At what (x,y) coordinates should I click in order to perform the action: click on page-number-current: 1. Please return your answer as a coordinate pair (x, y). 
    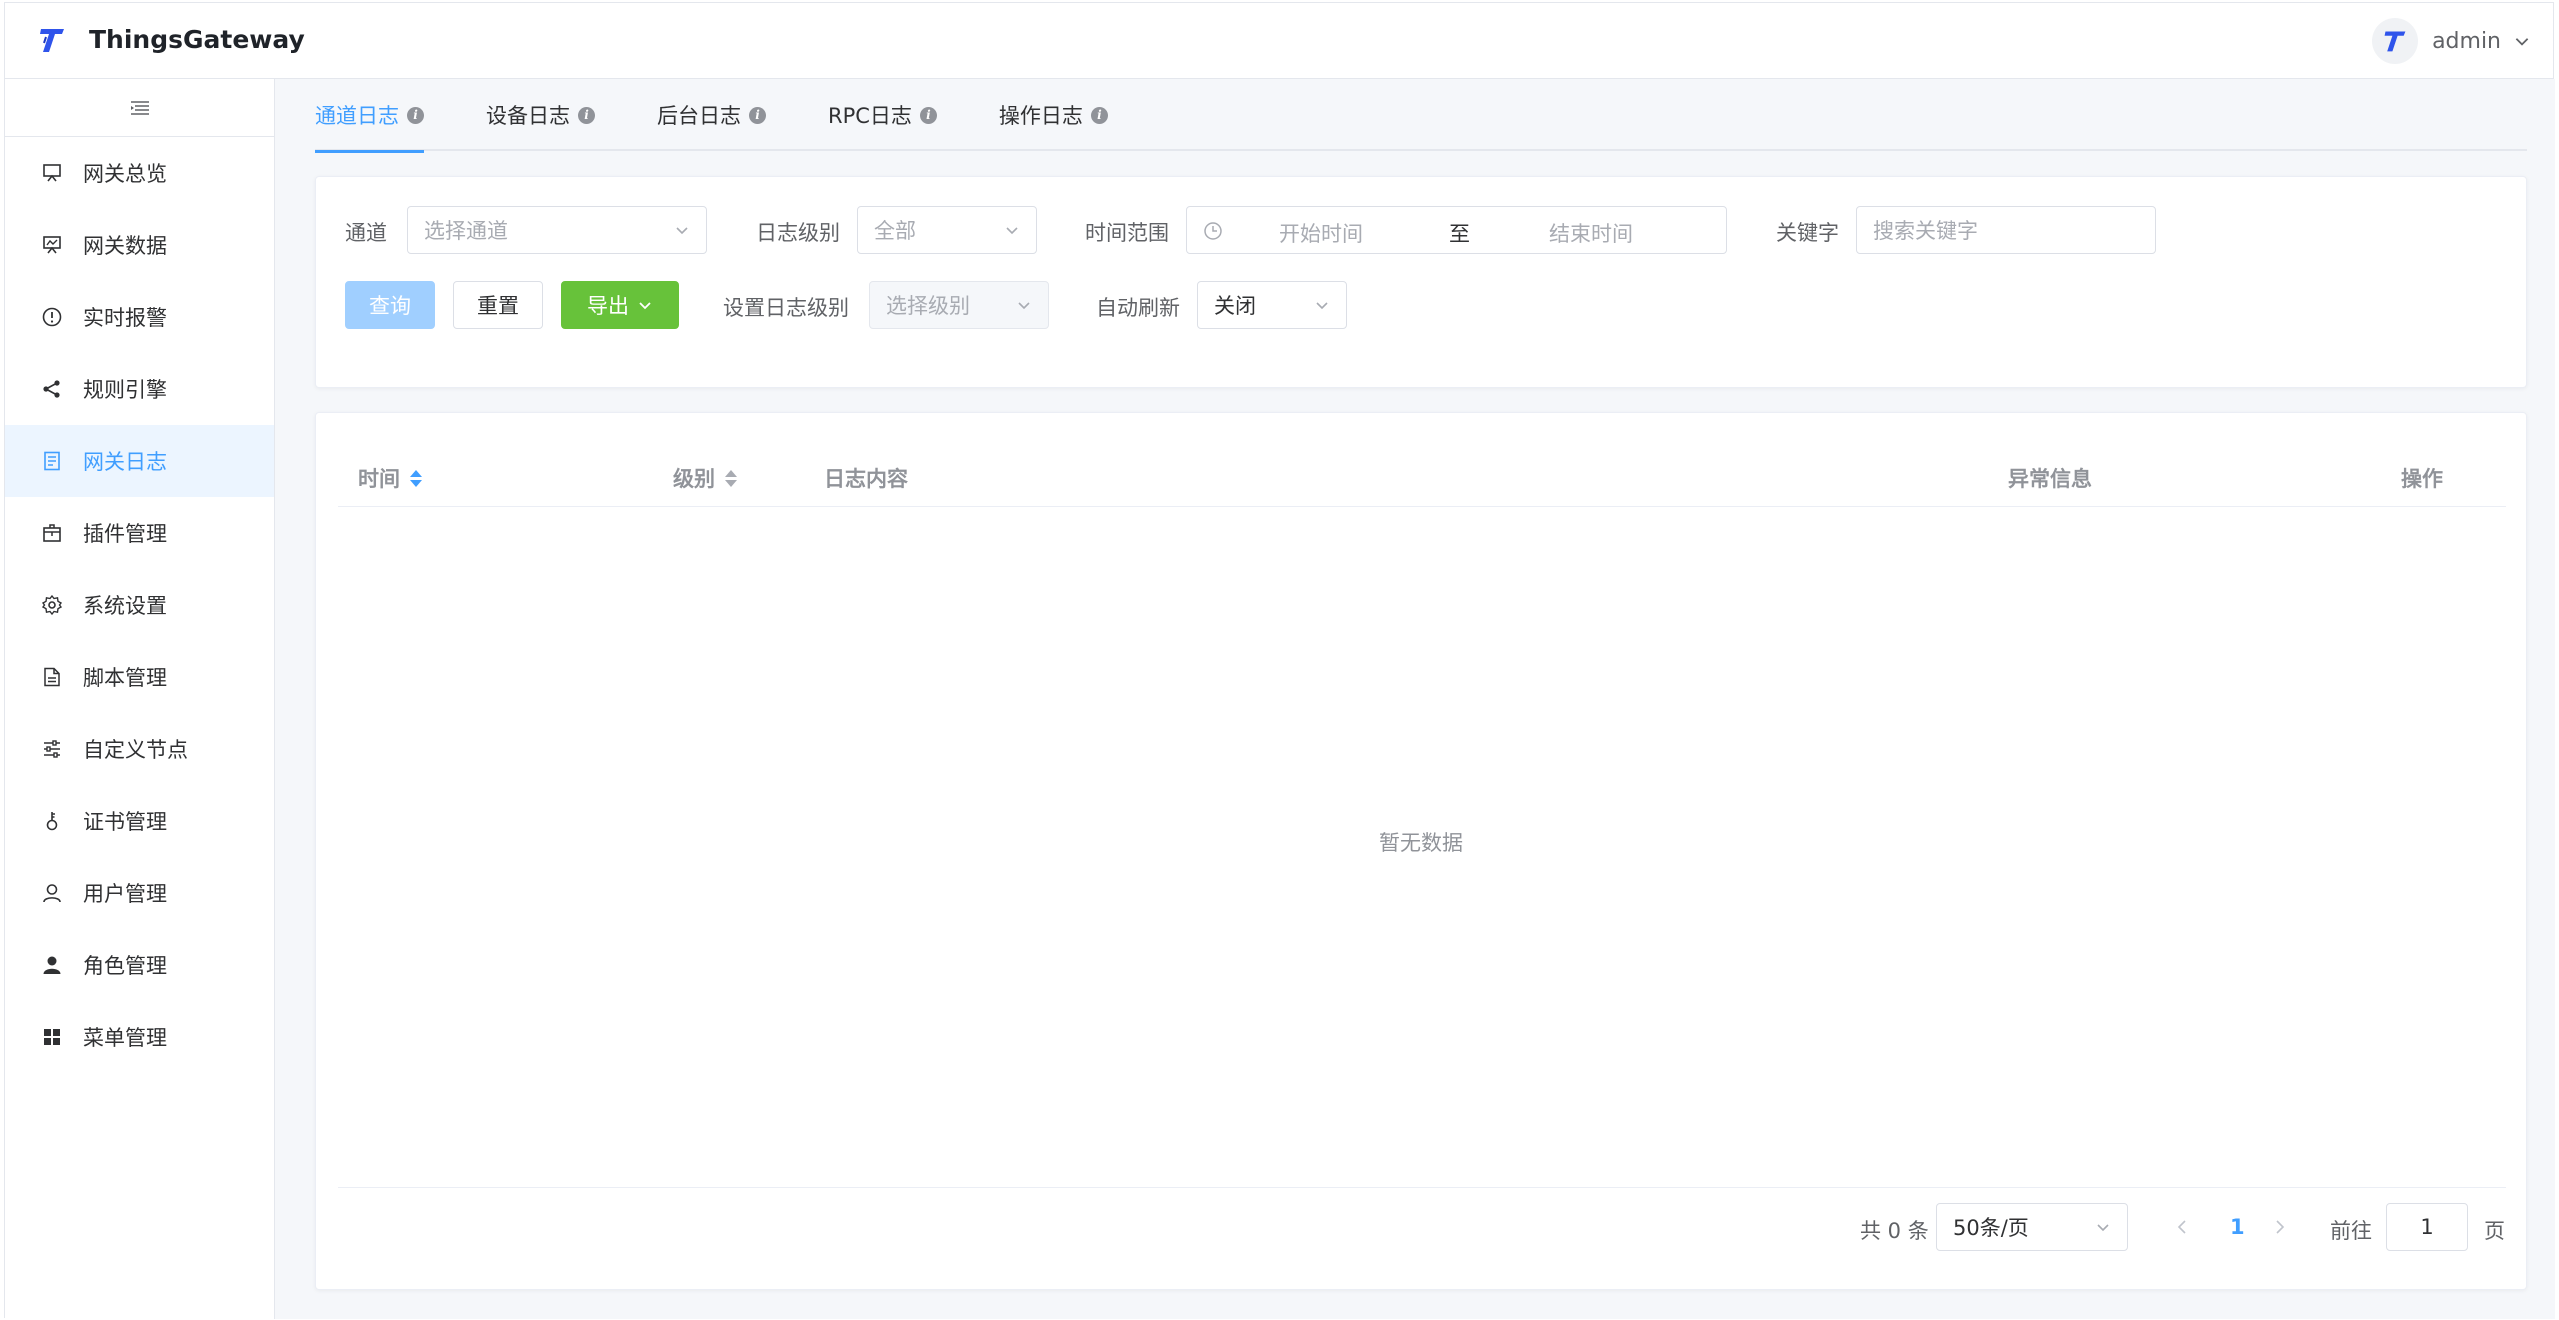
    Looking at the image, I should click on (2237, 1227).